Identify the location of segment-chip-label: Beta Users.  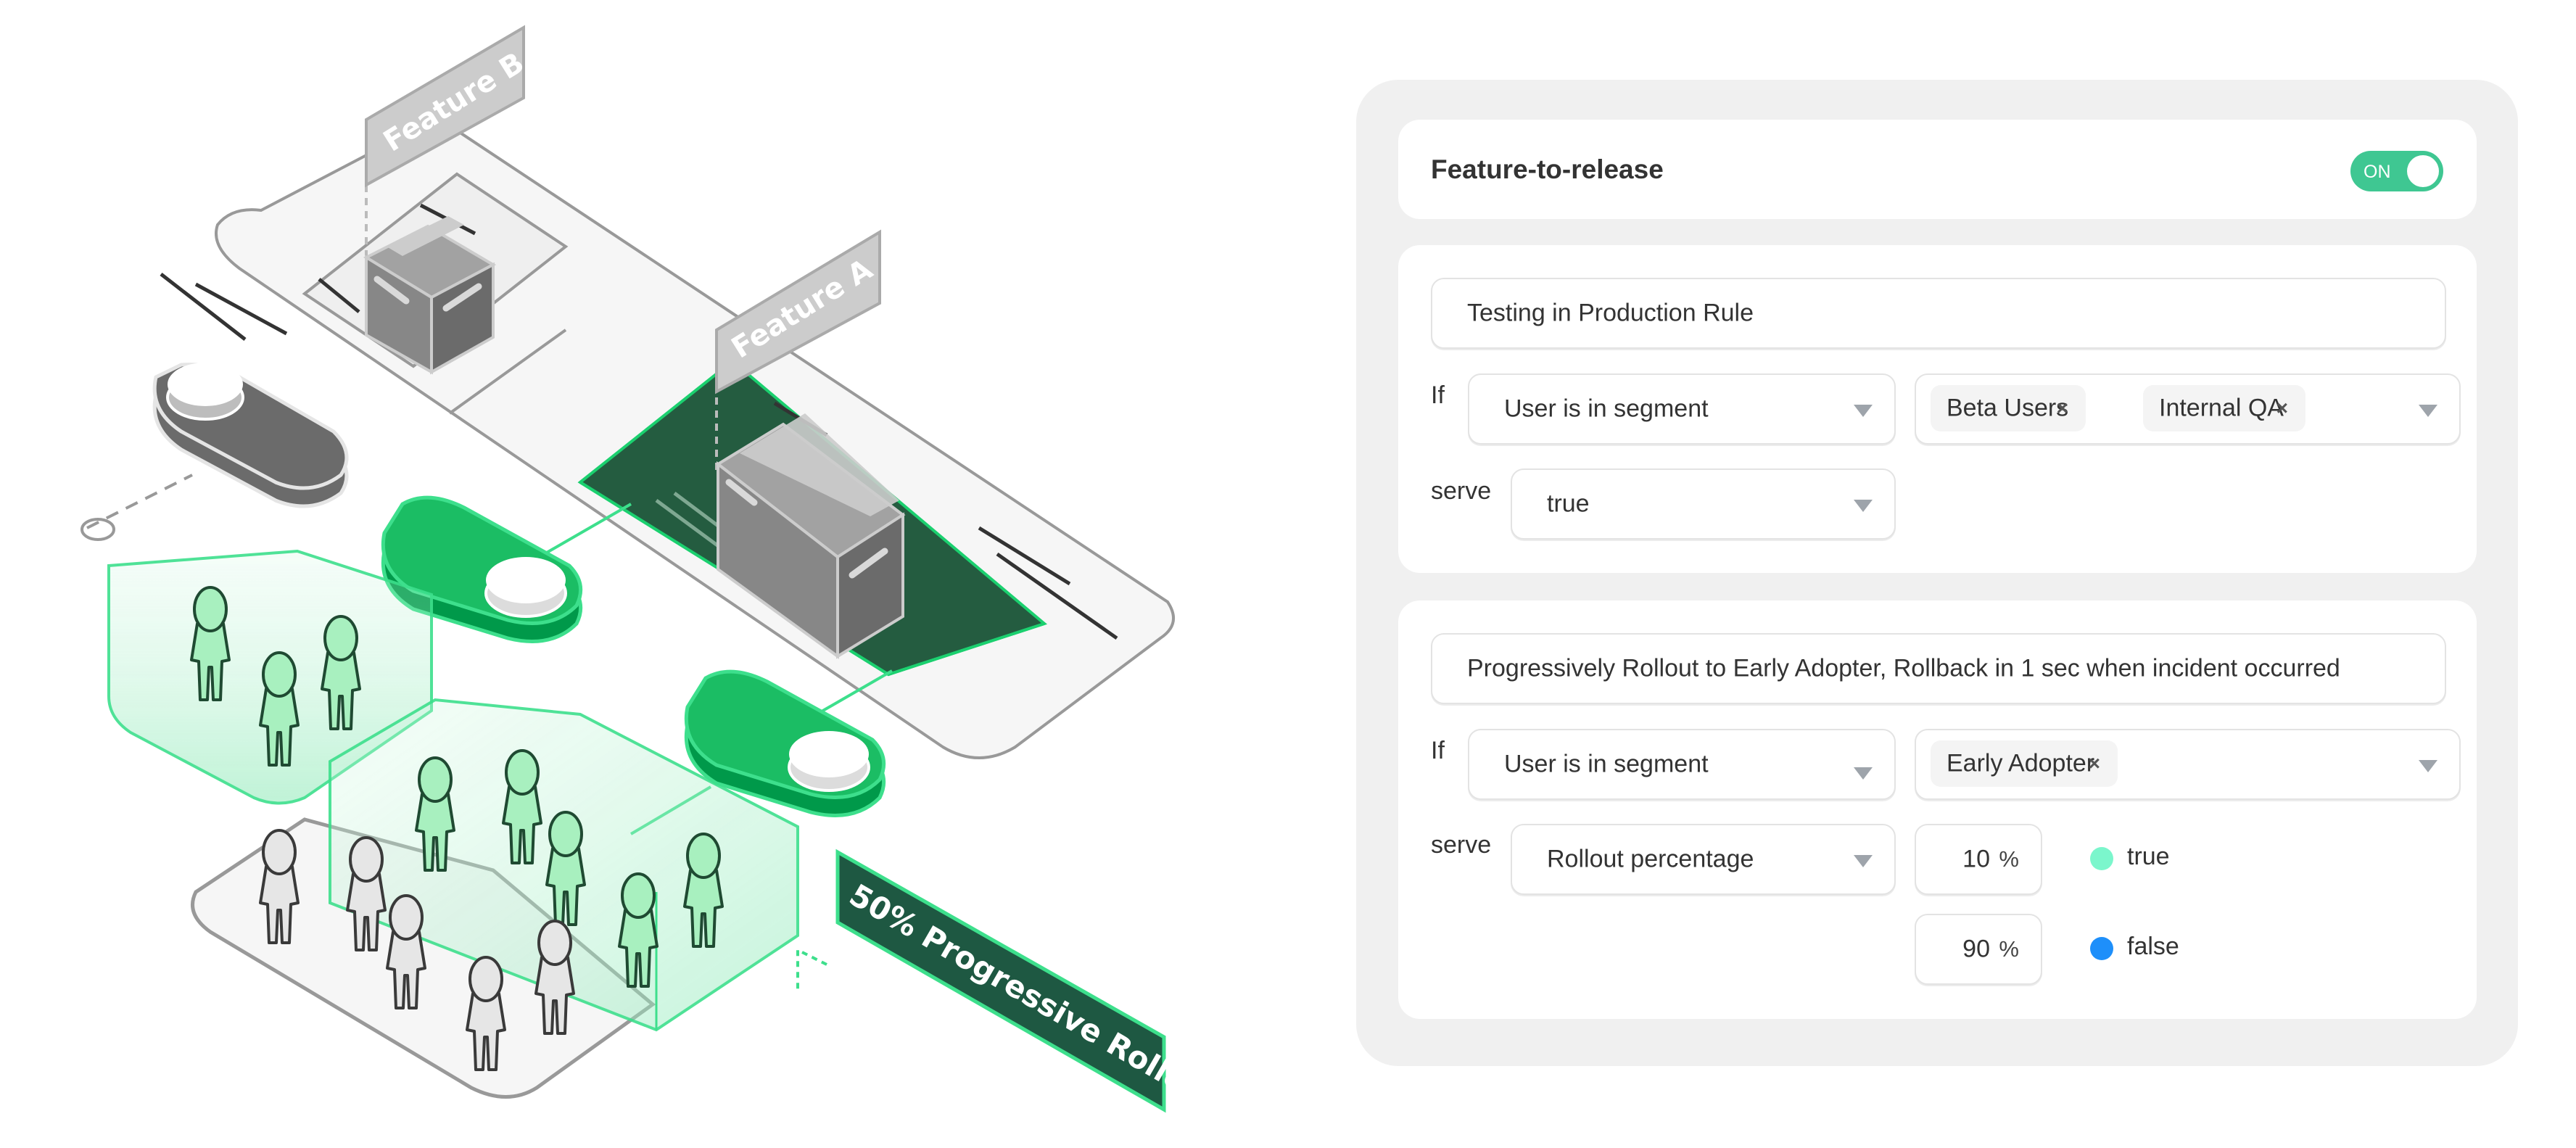
(2008, 408).